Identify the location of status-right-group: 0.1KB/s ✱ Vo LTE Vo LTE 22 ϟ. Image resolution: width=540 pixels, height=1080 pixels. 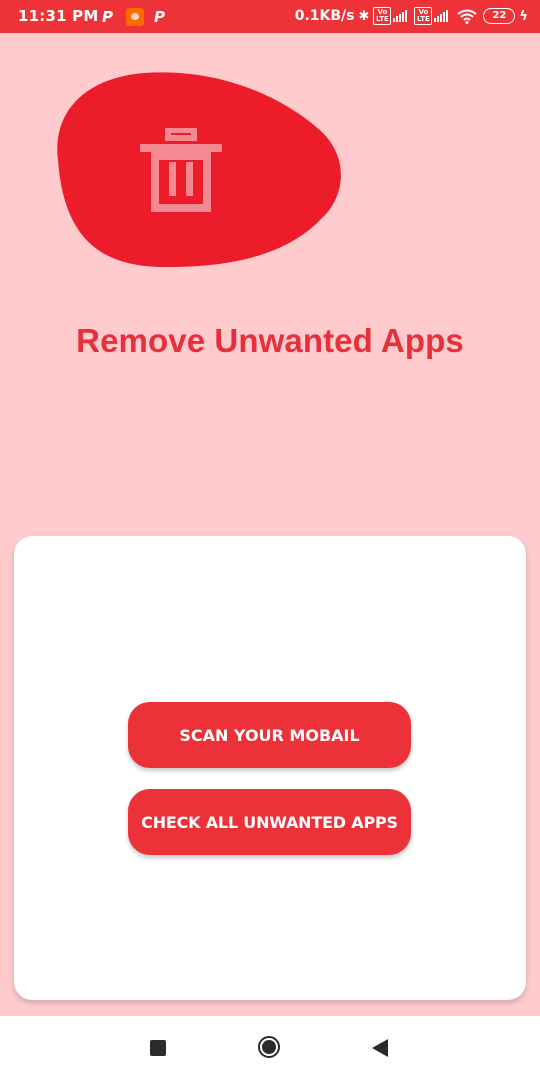
(411, 16).